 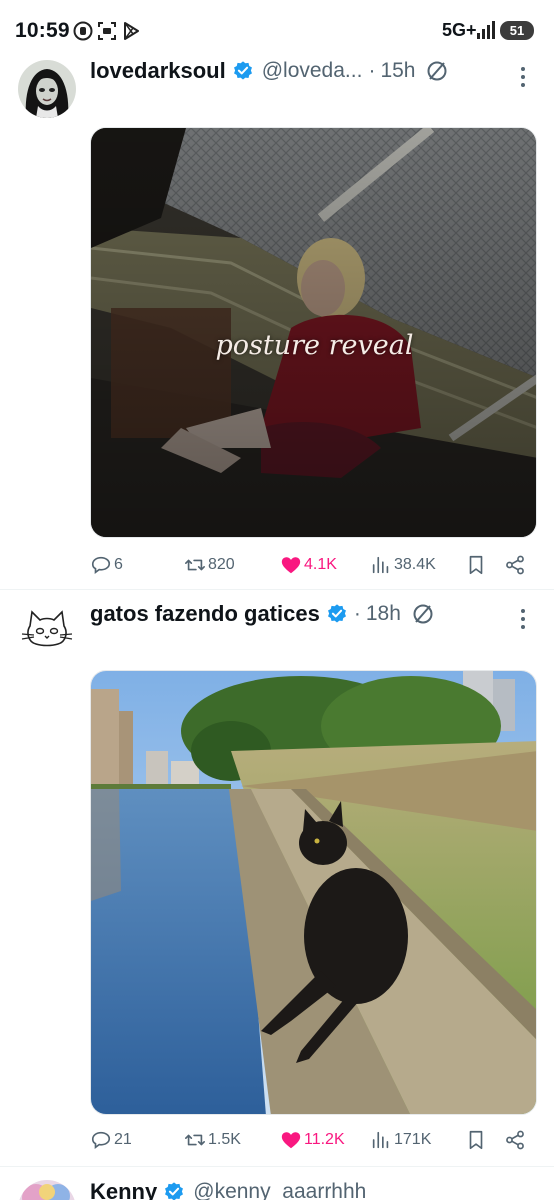 I want to click on author-name: Kenny, so click(x=123, y=1189).